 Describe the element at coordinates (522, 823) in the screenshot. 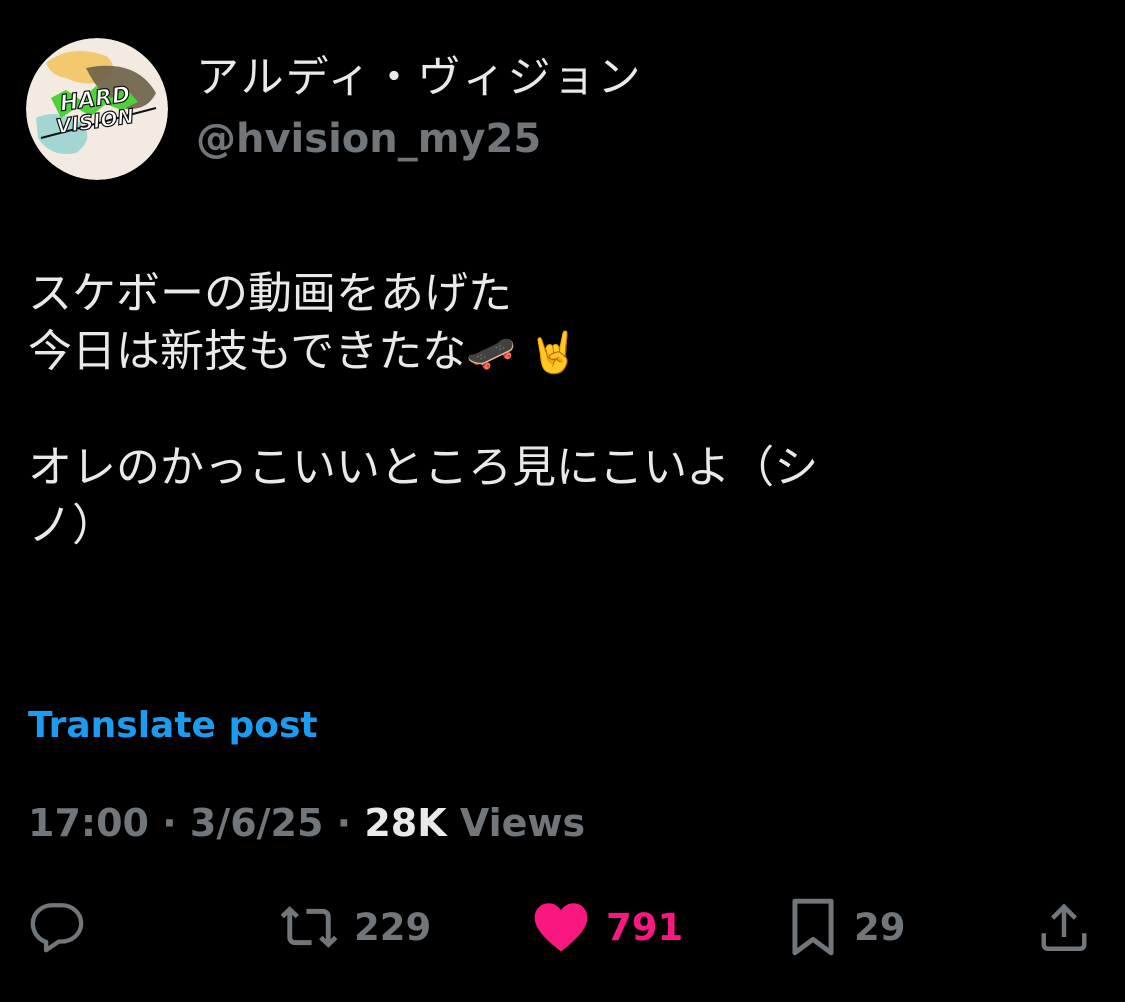

I see `views-label: Views` at that location.